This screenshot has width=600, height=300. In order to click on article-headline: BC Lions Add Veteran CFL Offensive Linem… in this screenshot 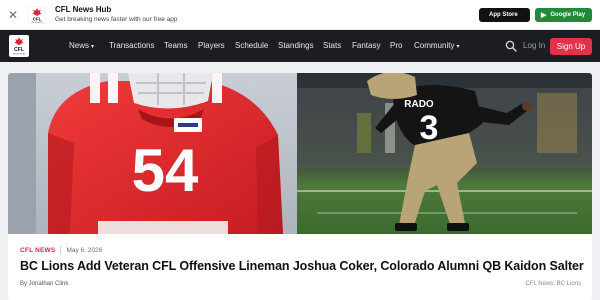, I will do `click(305, 266)`.